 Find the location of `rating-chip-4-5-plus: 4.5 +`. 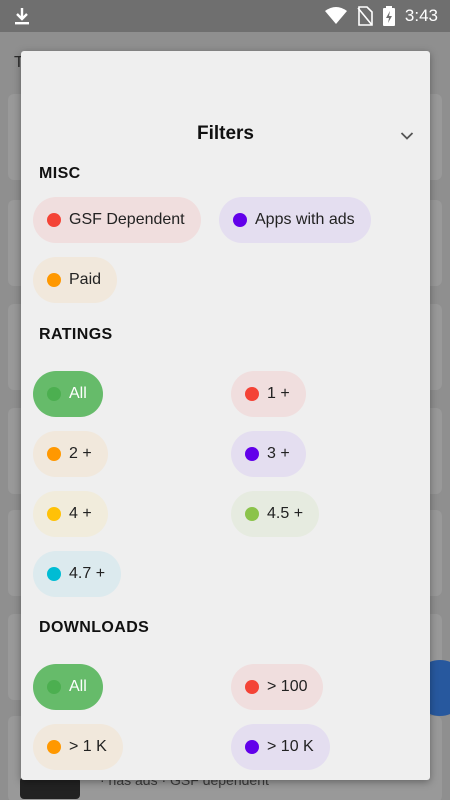

rating-chip-4-5-plus: 4.5 + is located at coordinates (275, 514).